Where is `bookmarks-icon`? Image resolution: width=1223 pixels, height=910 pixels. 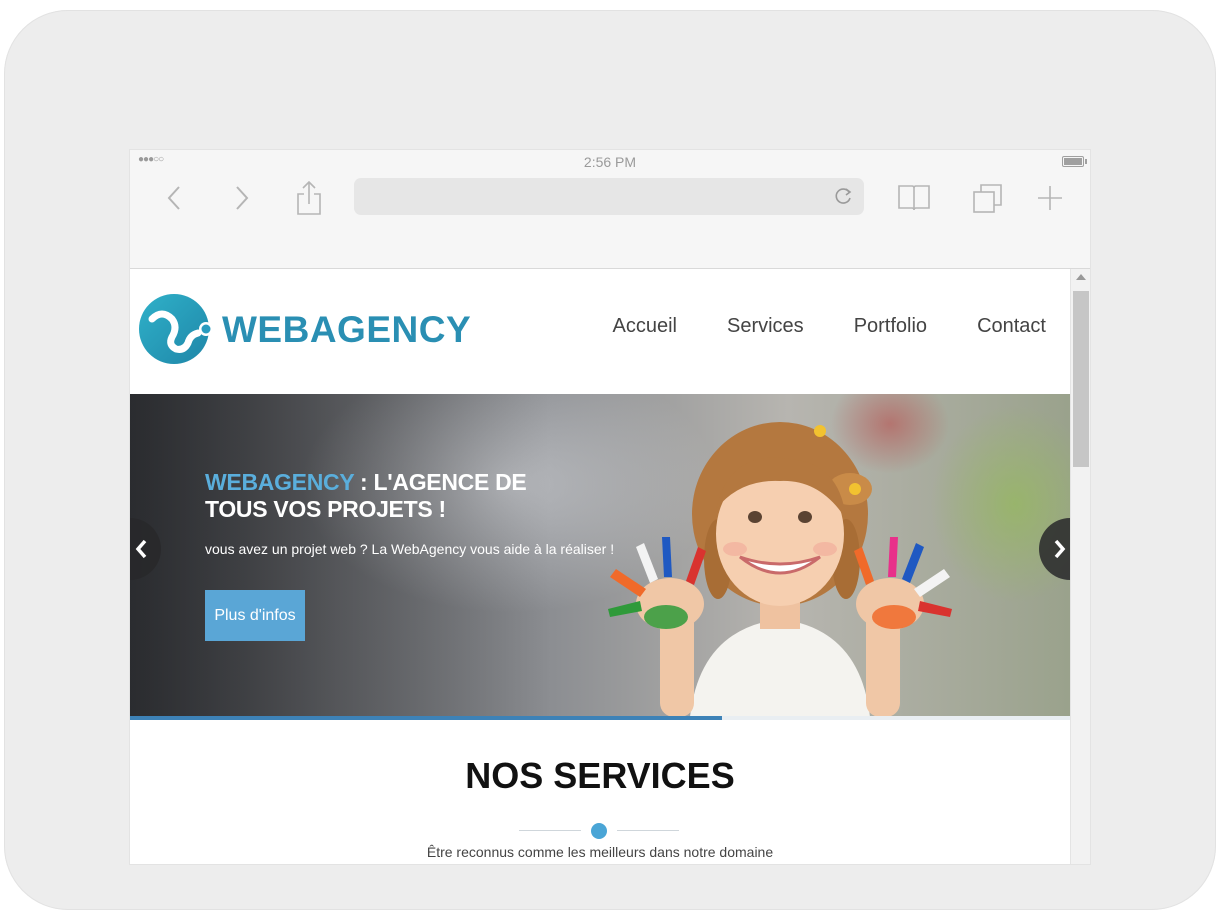
bookmarks-icon is located at coordinates (914, 198).